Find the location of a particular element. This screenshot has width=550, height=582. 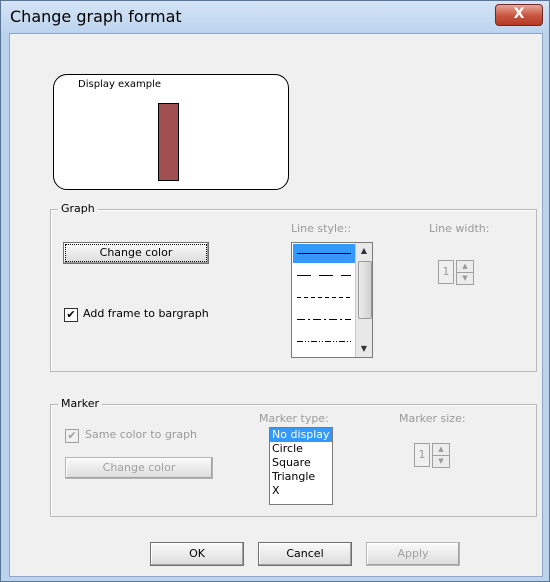

same-color-label: Same color to graph is located at coordinates (141, 434).